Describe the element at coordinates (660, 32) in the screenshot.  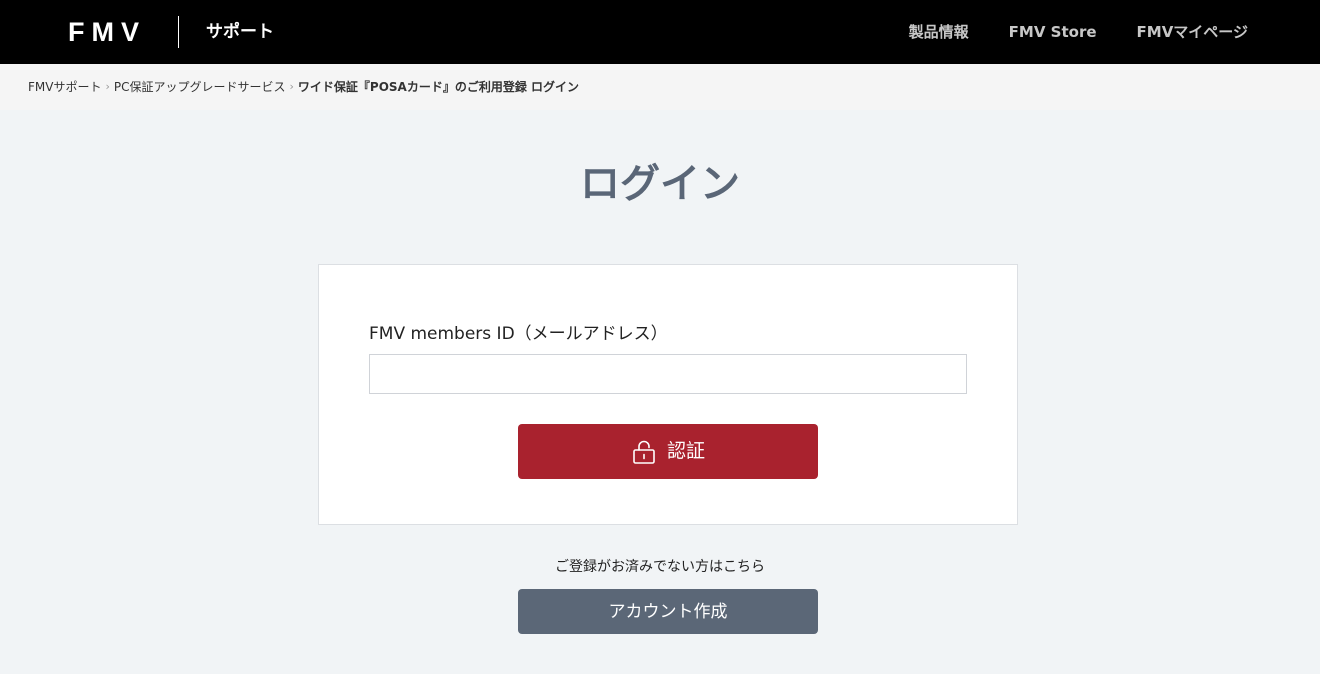
I see `global-header: FMV サポート 製品情報 FMV Store FMVマイページ` at that location.